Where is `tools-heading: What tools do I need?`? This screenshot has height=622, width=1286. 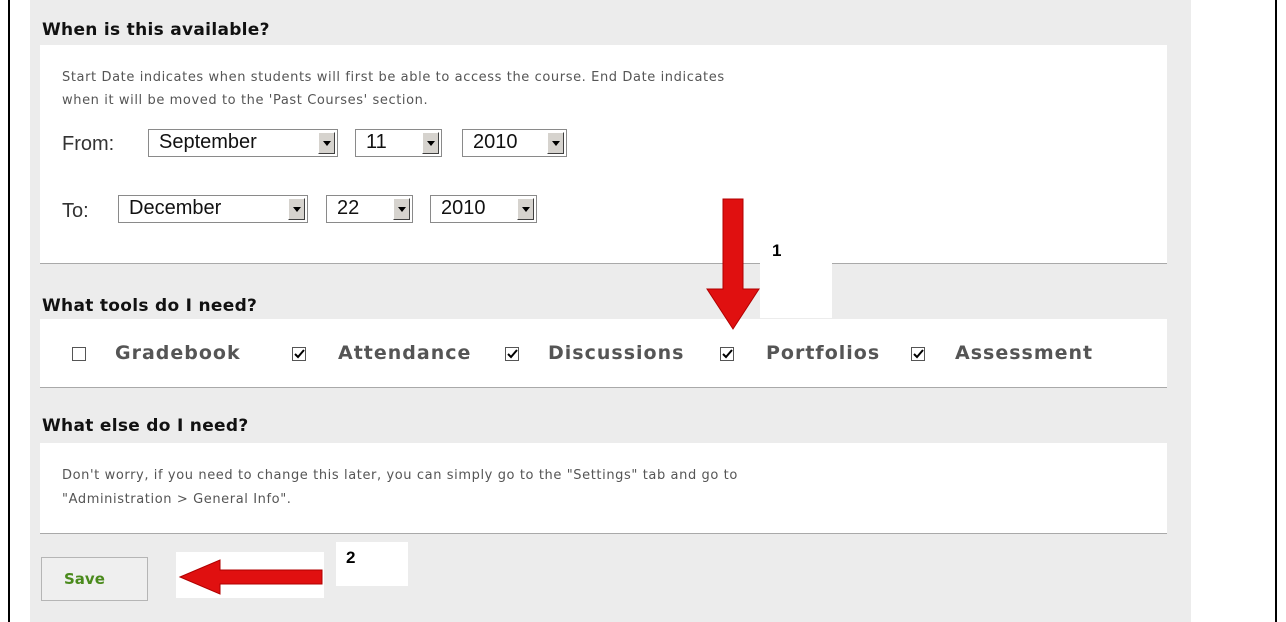
tools-heading: What tools do I need? is located at coordinates (150, 306).